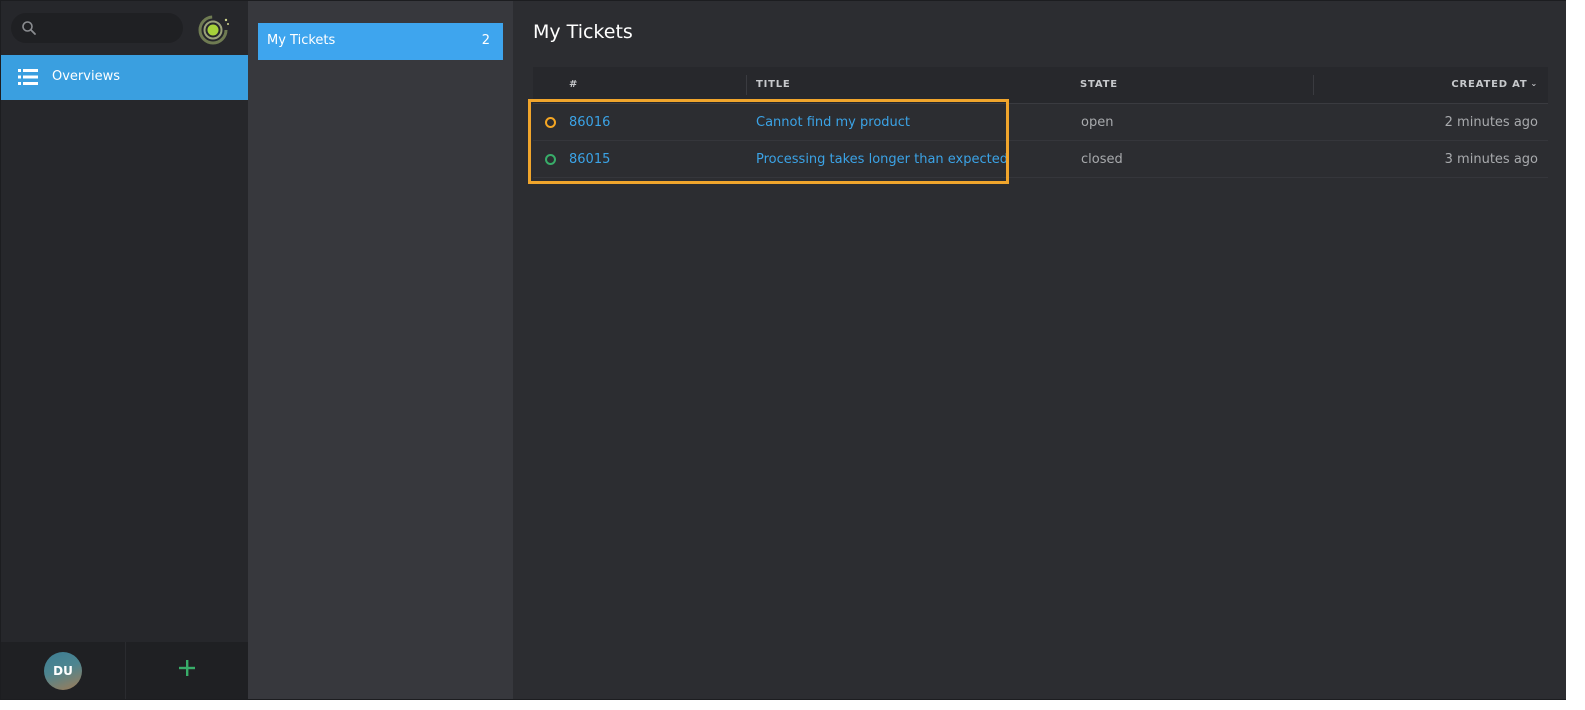 Image resolution: width=1585 pixels, height=710 pixels. Describe the element at coordinates (1491, 159) in the screenshot. I see `ticket-created-at: 3 minutes ago` at that location.